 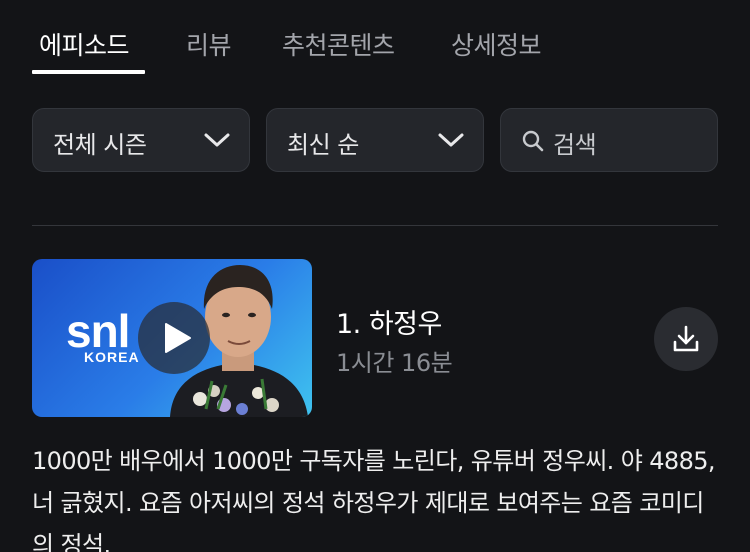 What do you see at coordinates (575, 145) in the screenshot?
I see `search-placeholder: 검색` at bounding box center [575, 145].